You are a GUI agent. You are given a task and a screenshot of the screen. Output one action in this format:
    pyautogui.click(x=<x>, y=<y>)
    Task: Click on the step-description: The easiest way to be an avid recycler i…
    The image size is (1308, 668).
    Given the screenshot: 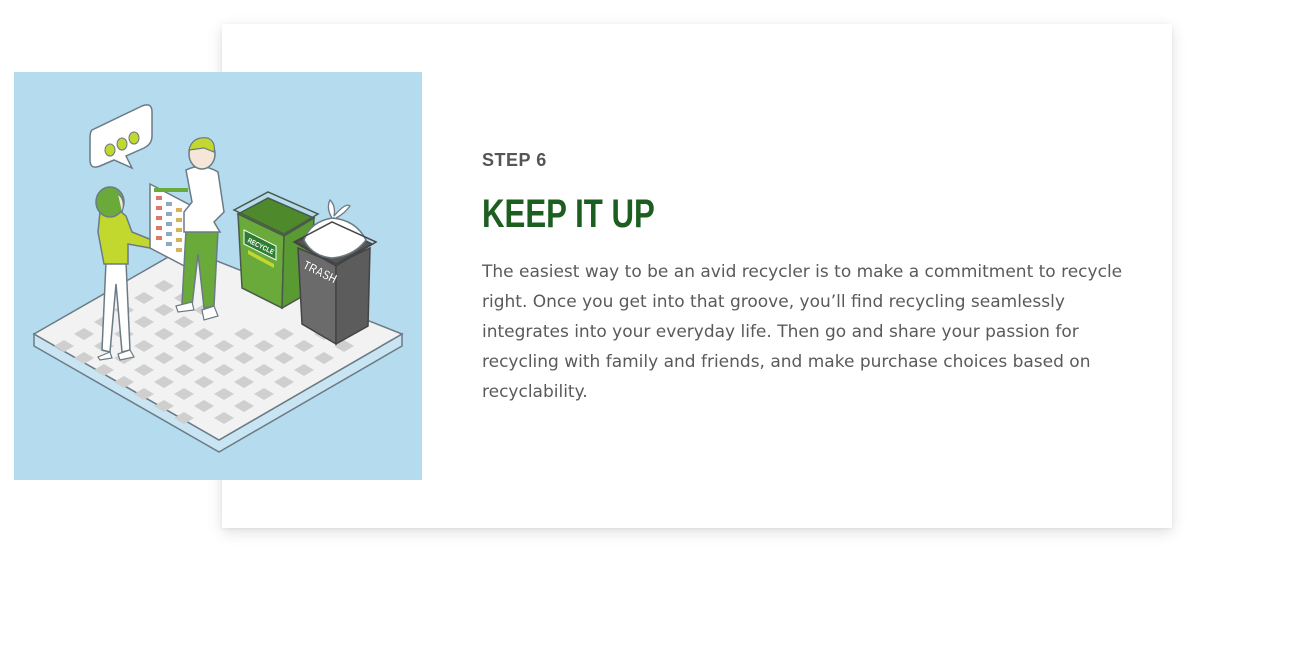 What is the action you would take?
    pyautogui.click(x=802, y=332)
    